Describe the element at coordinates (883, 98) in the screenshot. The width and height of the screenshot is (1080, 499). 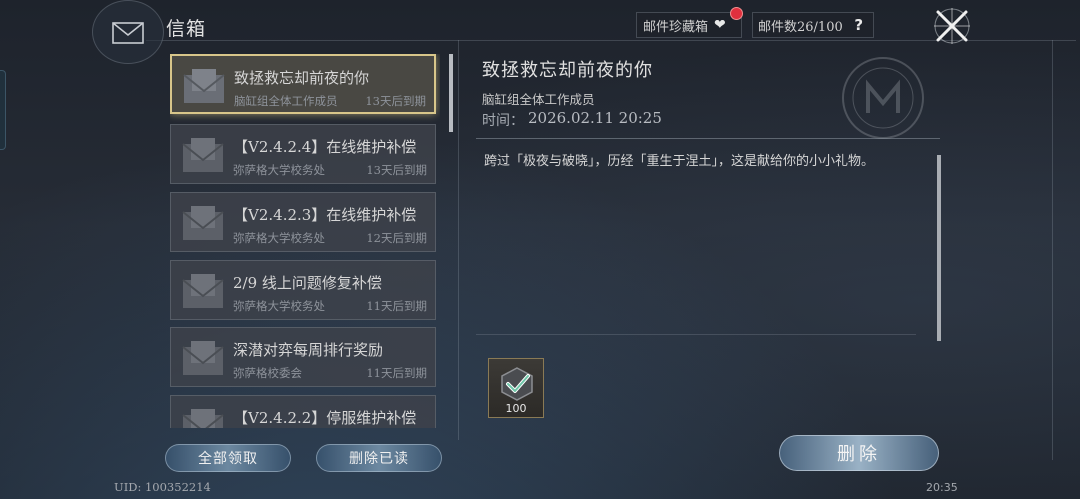
I see `watermark-emblem-icon` at that location.